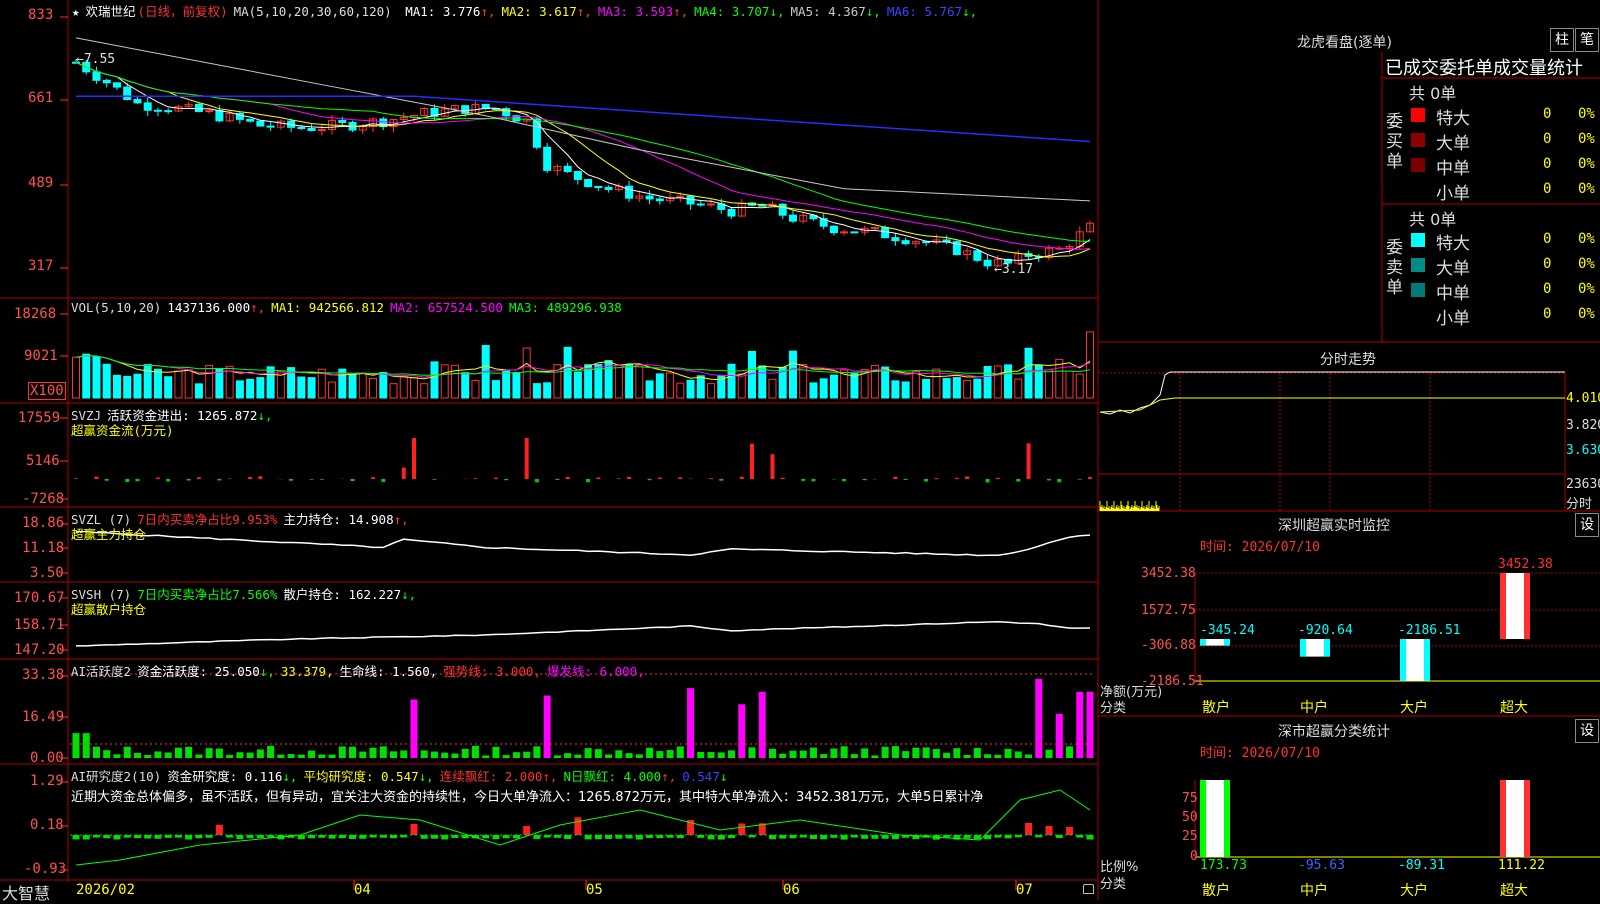  I want to click on vol-ma2: MA2: 657524.500, so click(446, 307).